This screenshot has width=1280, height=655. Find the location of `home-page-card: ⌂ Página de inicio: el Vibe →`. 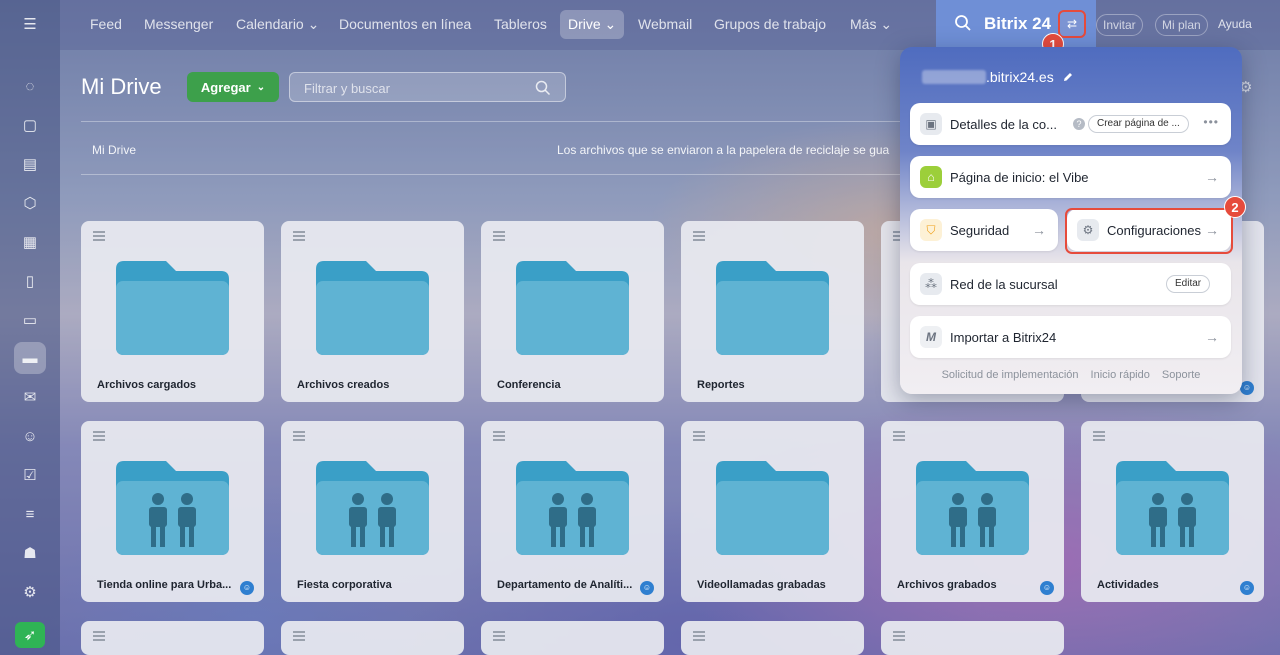

home-page-card: ⌂ Página de inicio: el Vibe → is located at coordinates (1070, 177).